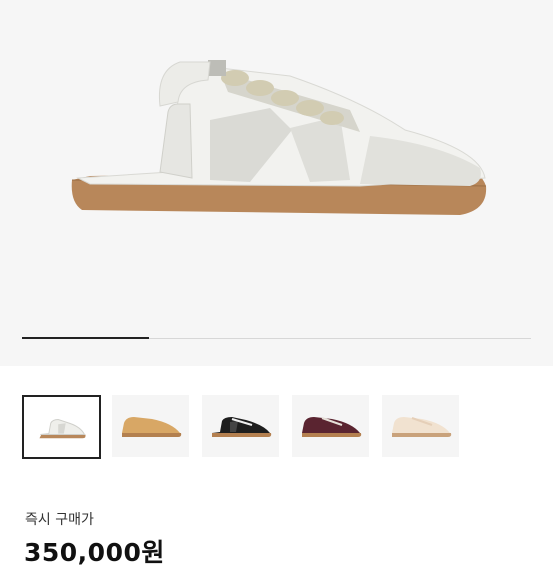 This screenshot has width=553, height=569. Describe the element at coordinates (150, 426) in the screenshot. I see `thumbnail-tan-sneaker` at that location.